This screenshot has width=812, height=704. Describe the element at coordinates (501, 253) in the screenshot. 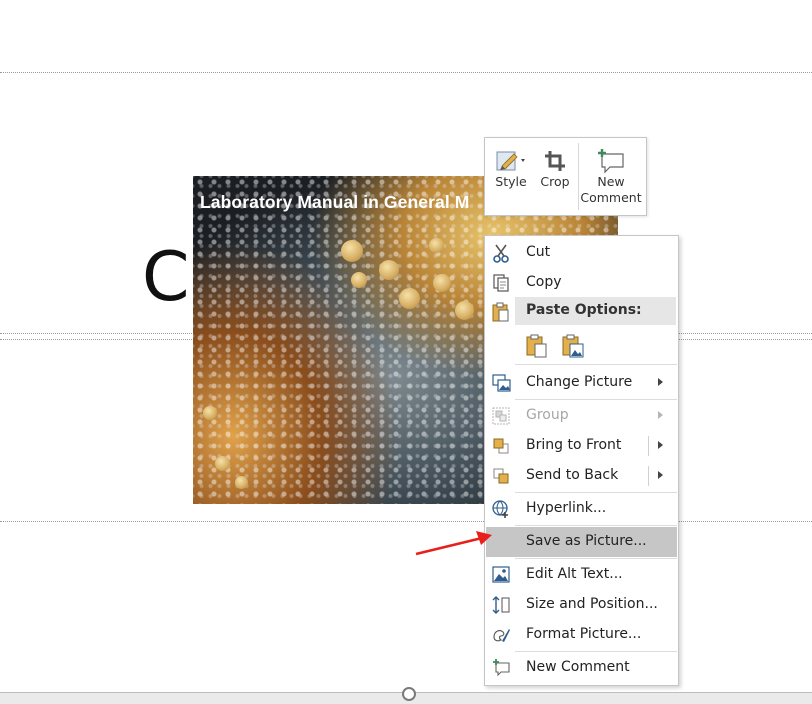

I see `scissors-icon` at that location.